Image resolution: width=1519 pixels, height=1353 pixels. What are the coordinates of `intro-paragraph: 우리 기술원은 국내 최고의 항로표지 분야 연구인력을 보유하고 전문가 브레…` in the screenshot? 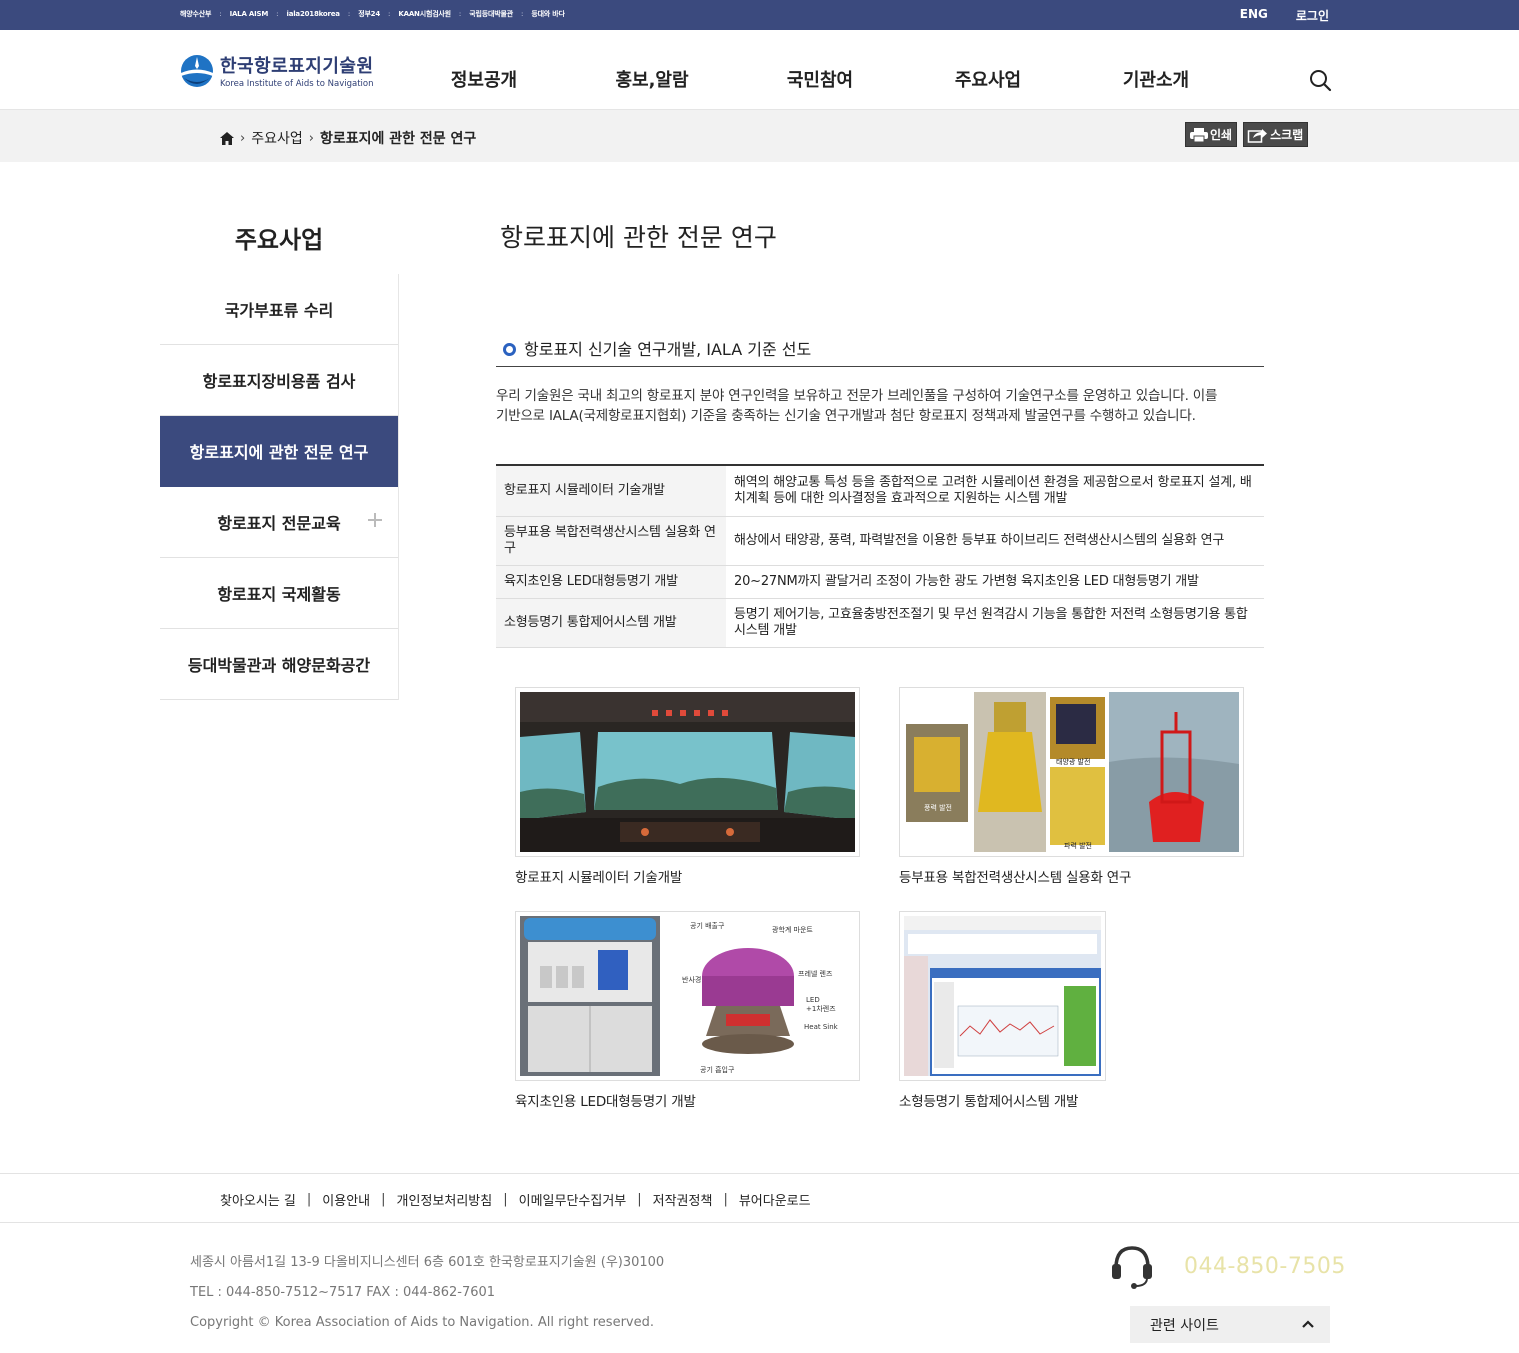 It's located at (857, 406).